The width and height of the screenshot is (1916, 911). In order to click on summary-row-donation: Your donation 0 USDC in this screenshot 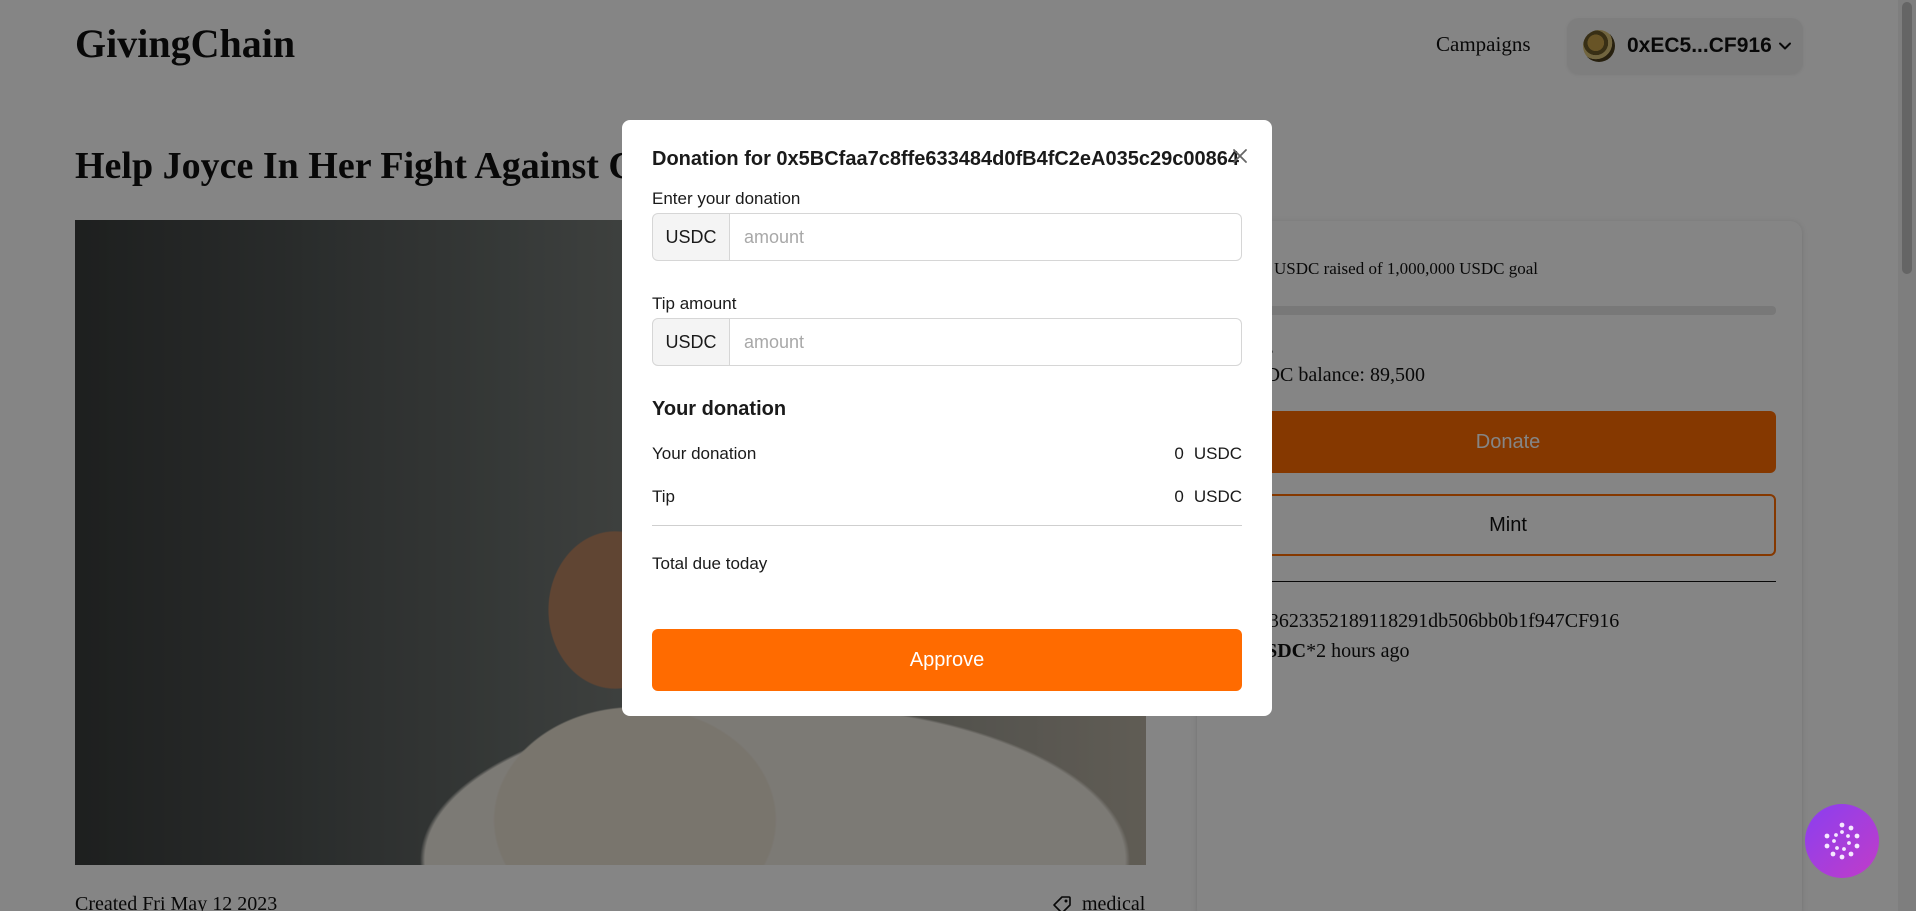, I will do `click(947, 454)`.